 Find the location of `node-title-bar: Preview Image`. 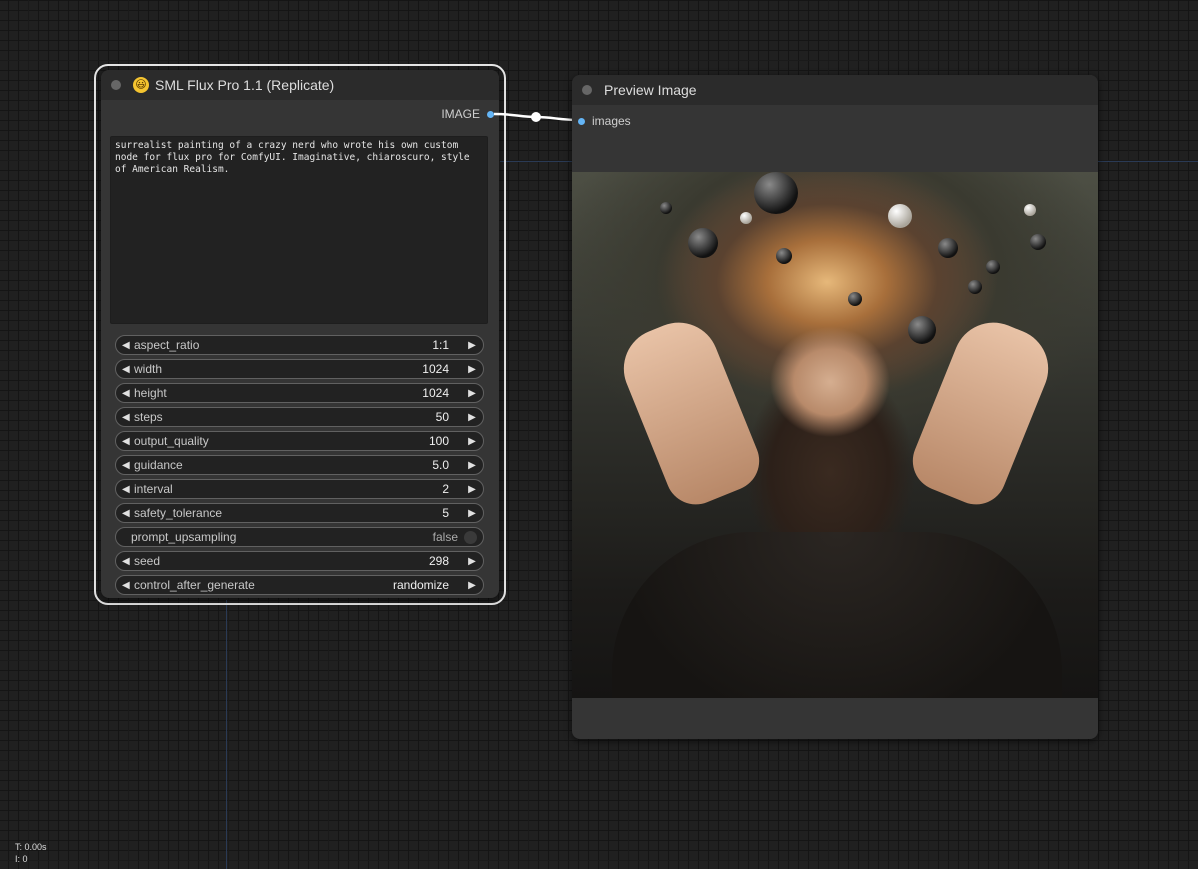

node-title-bar: Preview Image is located at coordinates (835, 90).